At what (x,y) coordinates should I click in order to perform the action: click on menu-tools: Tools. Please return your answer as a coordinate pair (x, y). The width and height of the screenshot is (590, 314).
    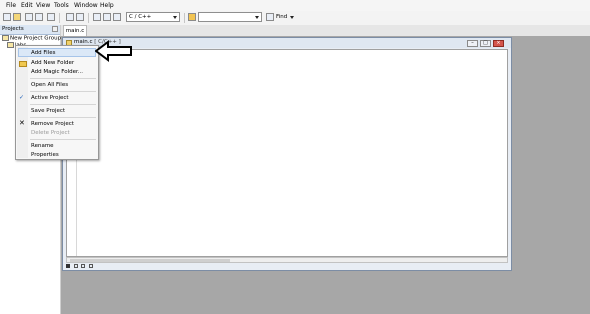
    Looking at the image, I should click on (61, 5).